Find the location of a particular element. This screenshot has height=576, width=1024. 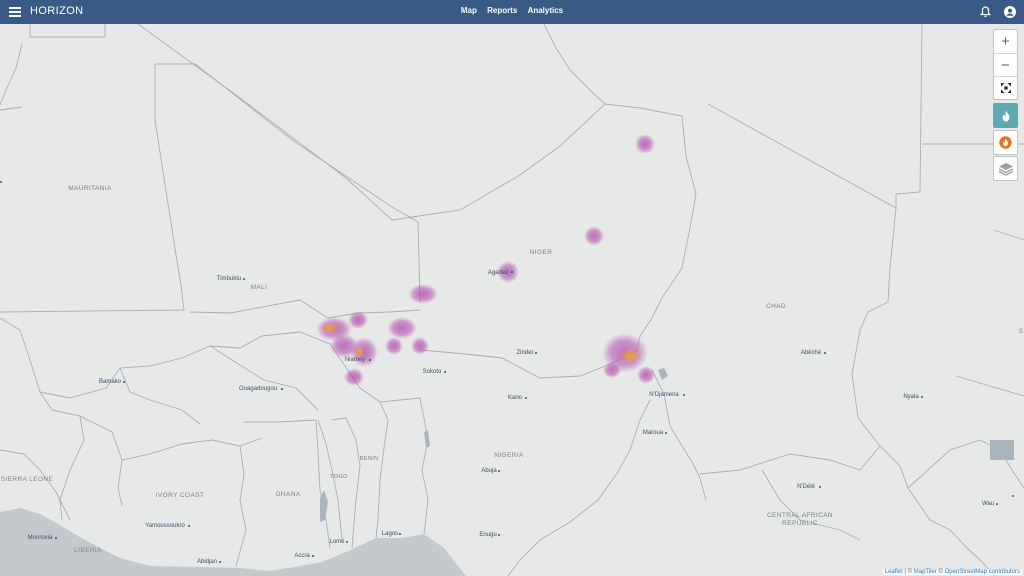

city-label: Niamey is located at coordinates (355, 360).